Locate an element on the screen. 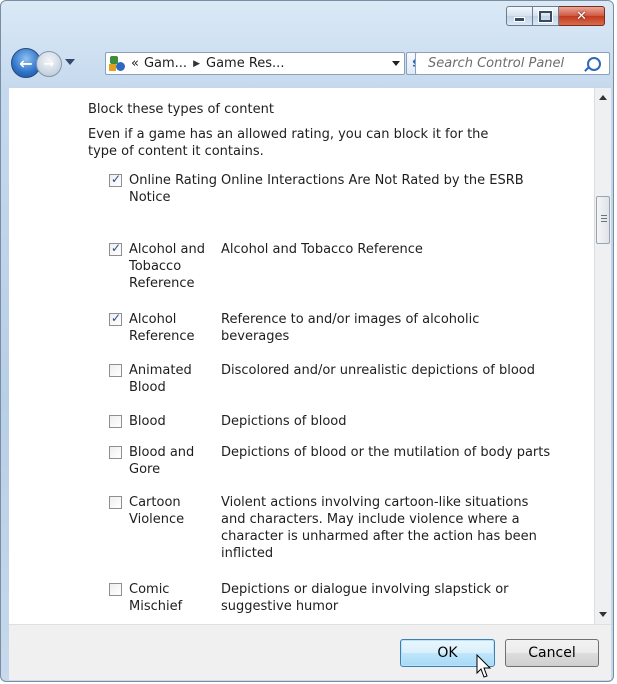 This screenshot has height=684, width=617. control-panel-icon is located at coordinates (118, 63).